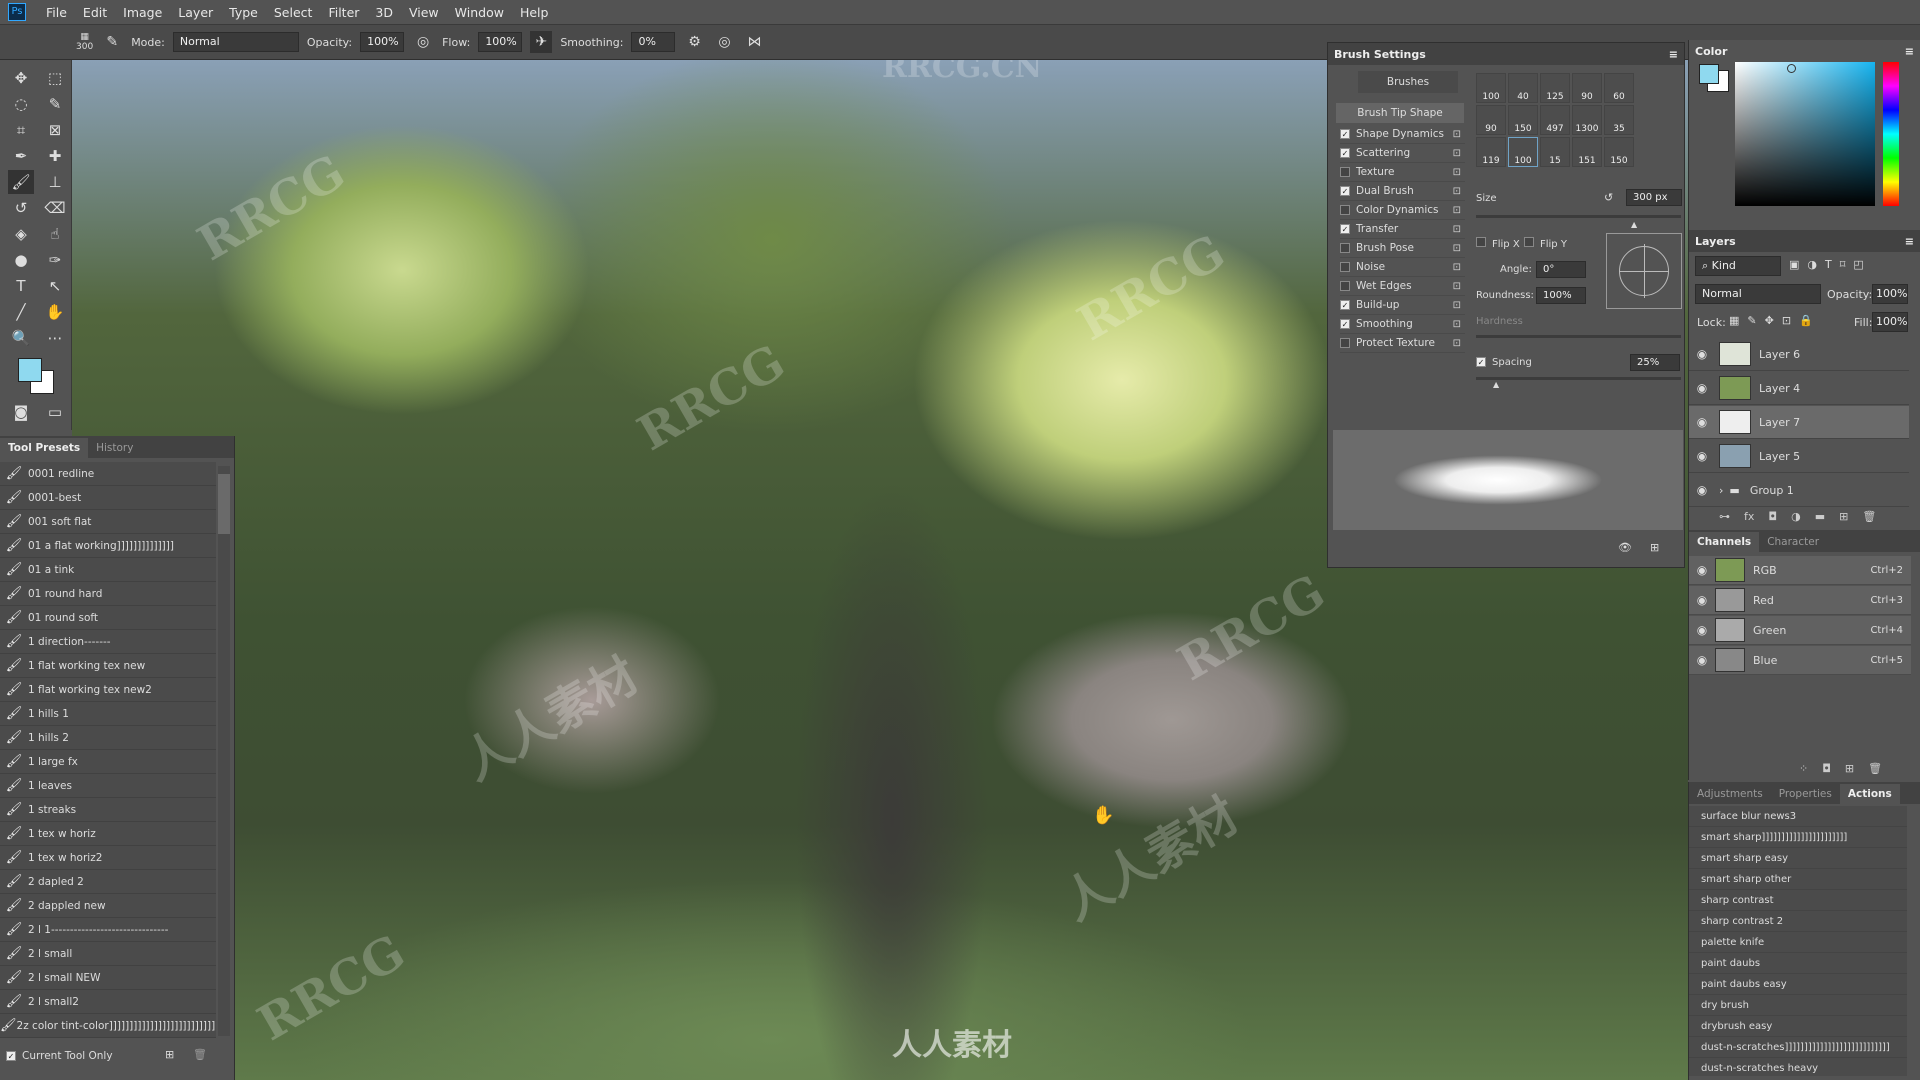 The width and height of the screenshot is (1920, 1080). What do you see at coordinates (1798, 1067) in the screenshot?
I see `action-item: dust-n-scratches heavy` at bounding box center [1798, 1067].